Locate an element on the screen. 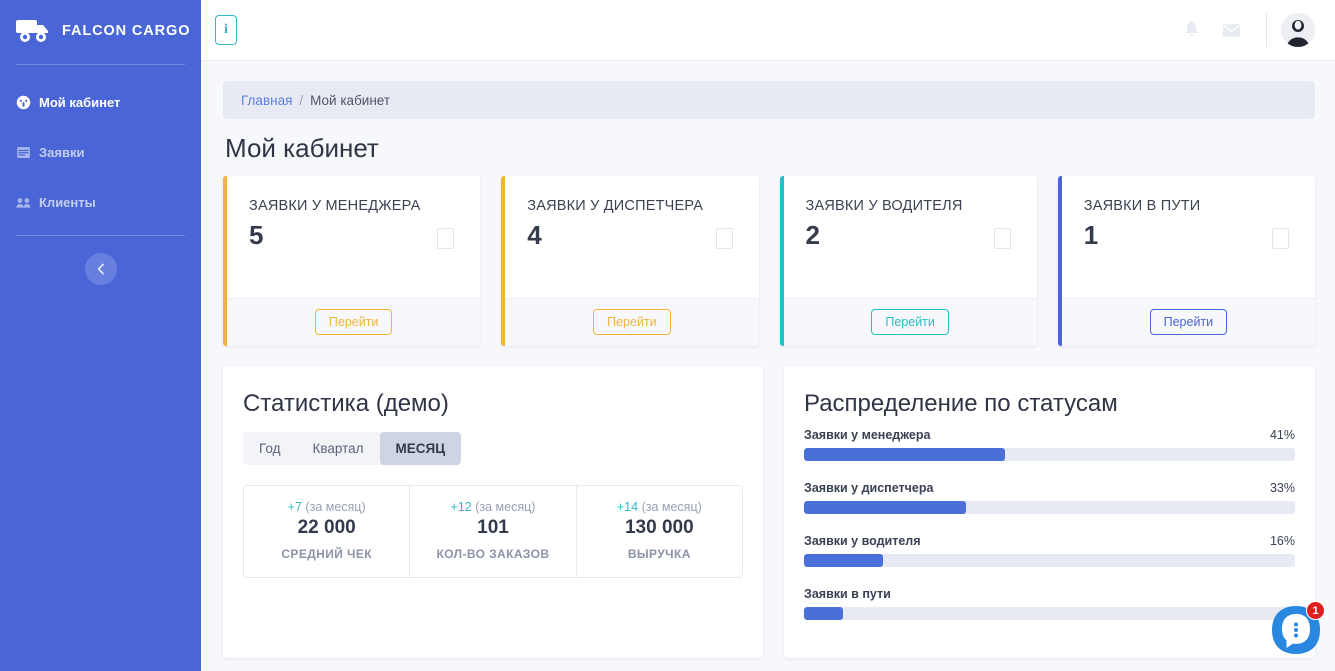  card-value: 4 is located at coordinates (534, 235).